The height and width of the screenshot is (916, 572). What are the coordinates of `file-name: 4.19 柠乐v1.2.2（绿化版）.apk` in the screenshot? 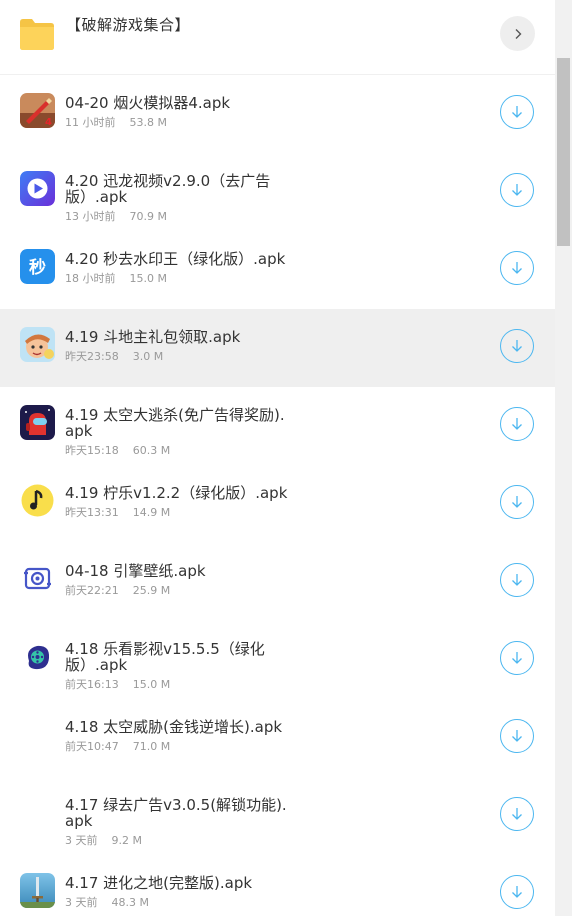 It's located at (177, 493).